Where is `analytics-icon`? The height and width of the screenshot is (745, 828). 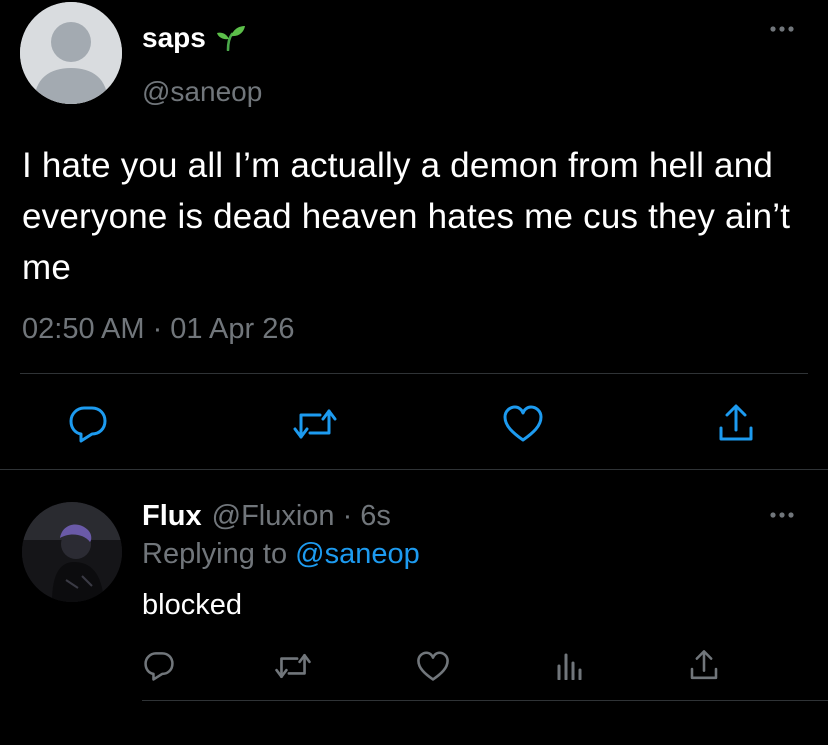
analytics-icon is located at coordinates (569, 666).